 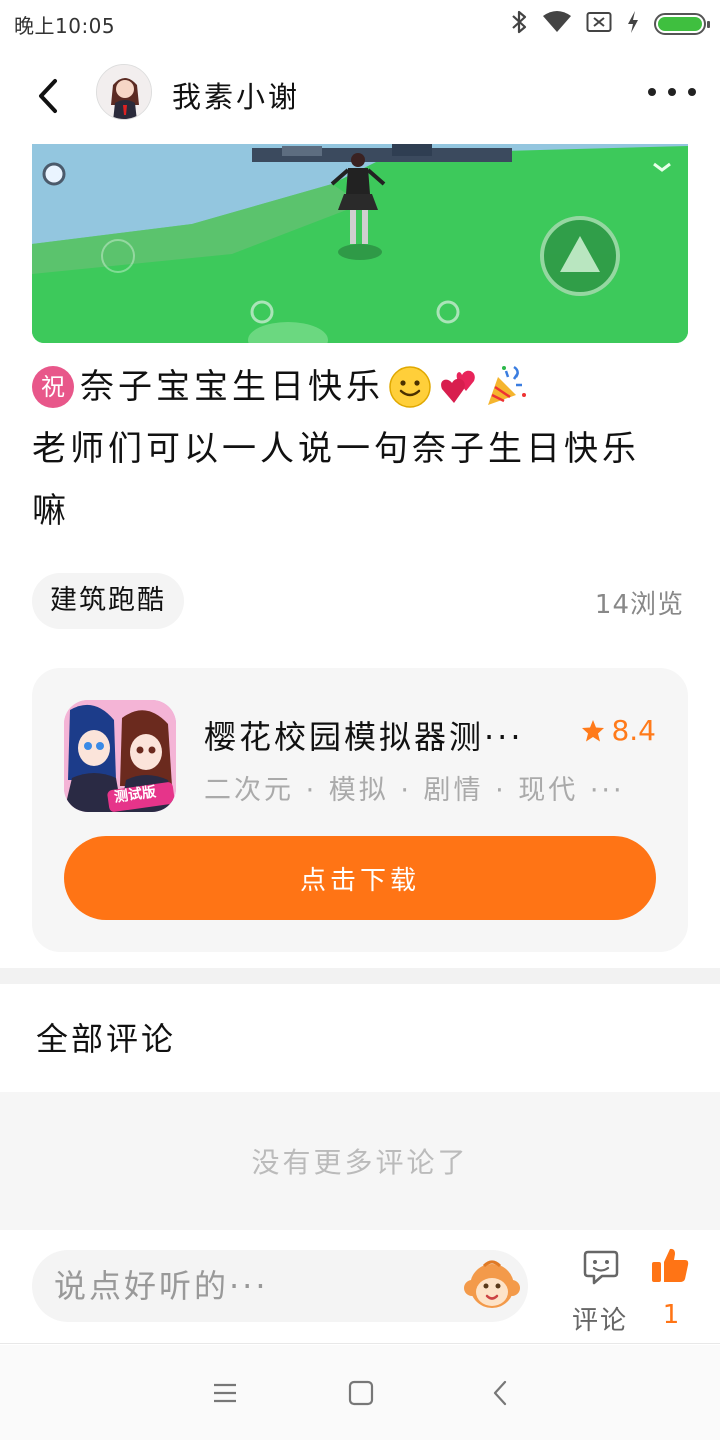 What do you see at coordinates (671, 1289) in the screenshot?
I see `like-button: 1` at bounding box center [671, 1289].